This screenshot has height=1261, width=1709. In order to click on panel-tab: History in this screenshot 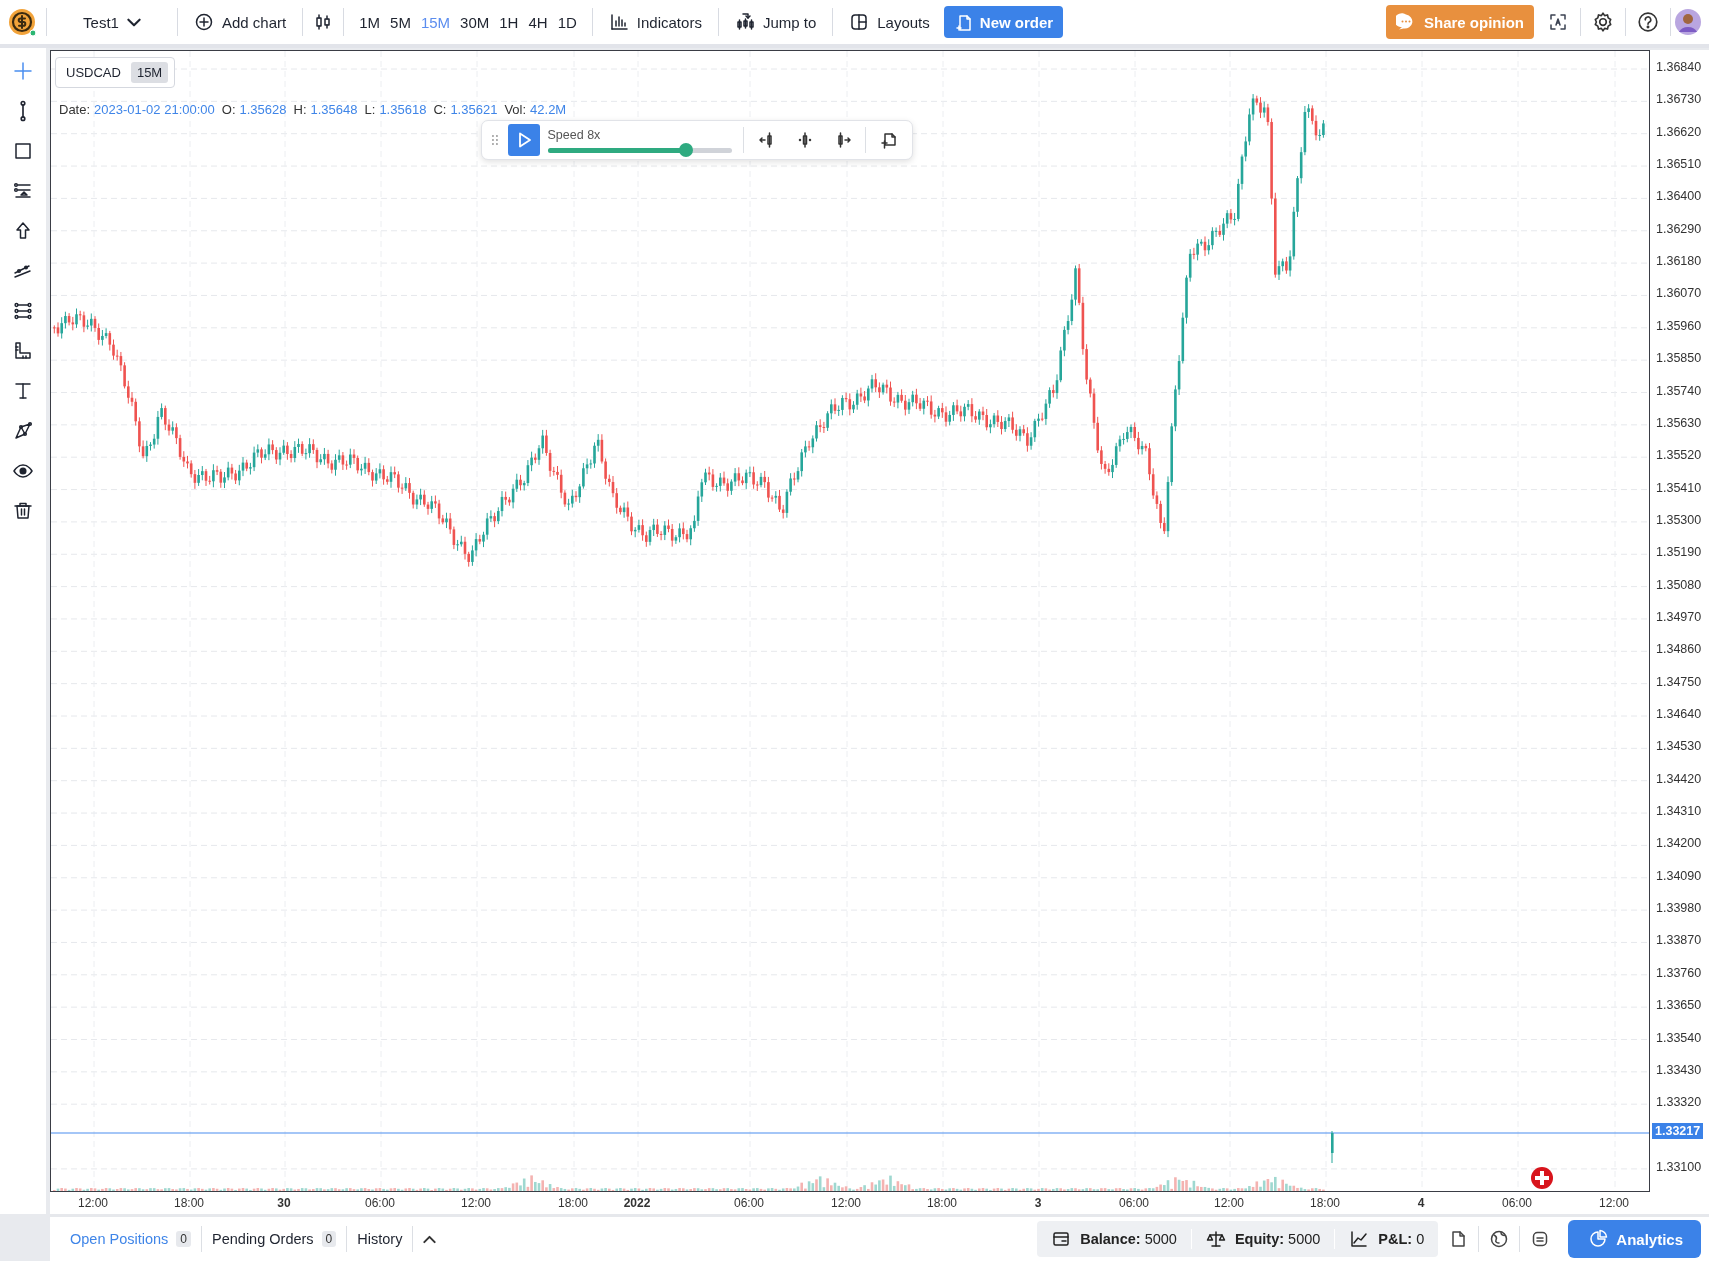, I will do `click(380, 1239)`.